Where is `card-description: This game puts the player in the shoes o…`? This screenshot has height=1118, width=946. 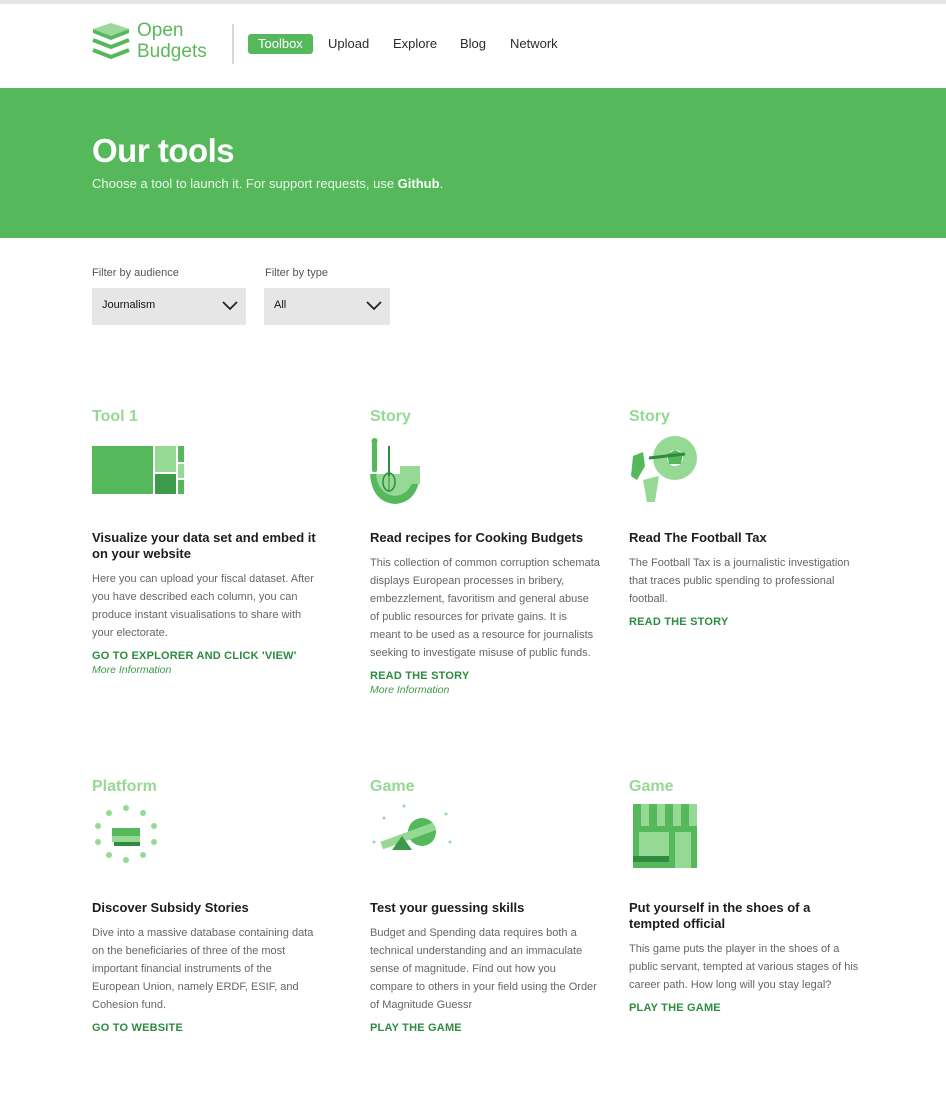 card-description: This game puts the player in the shoes o… is located at coordinates (744, 967).